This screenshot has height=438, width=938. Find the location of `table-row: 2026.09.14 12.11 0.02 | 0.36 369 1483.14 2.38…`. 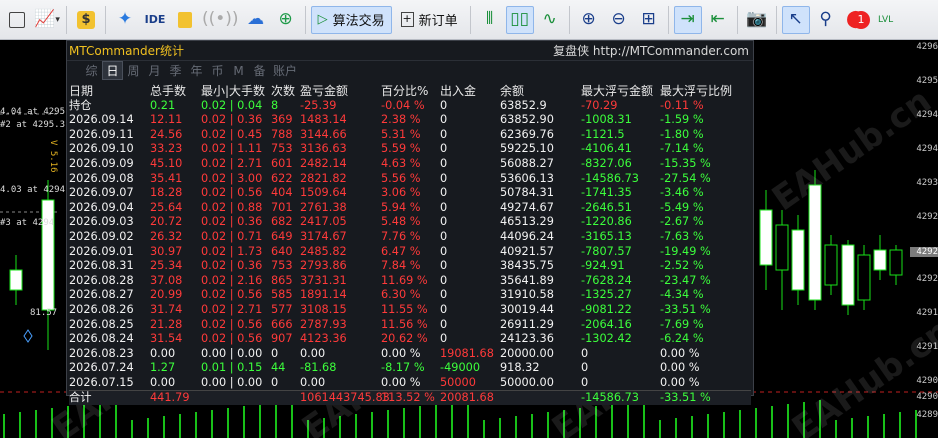

table-row: 2026.09.14 12.11 0.02 | 0.36 369 1483.14 2.38… is located at coordinates (410, 120).